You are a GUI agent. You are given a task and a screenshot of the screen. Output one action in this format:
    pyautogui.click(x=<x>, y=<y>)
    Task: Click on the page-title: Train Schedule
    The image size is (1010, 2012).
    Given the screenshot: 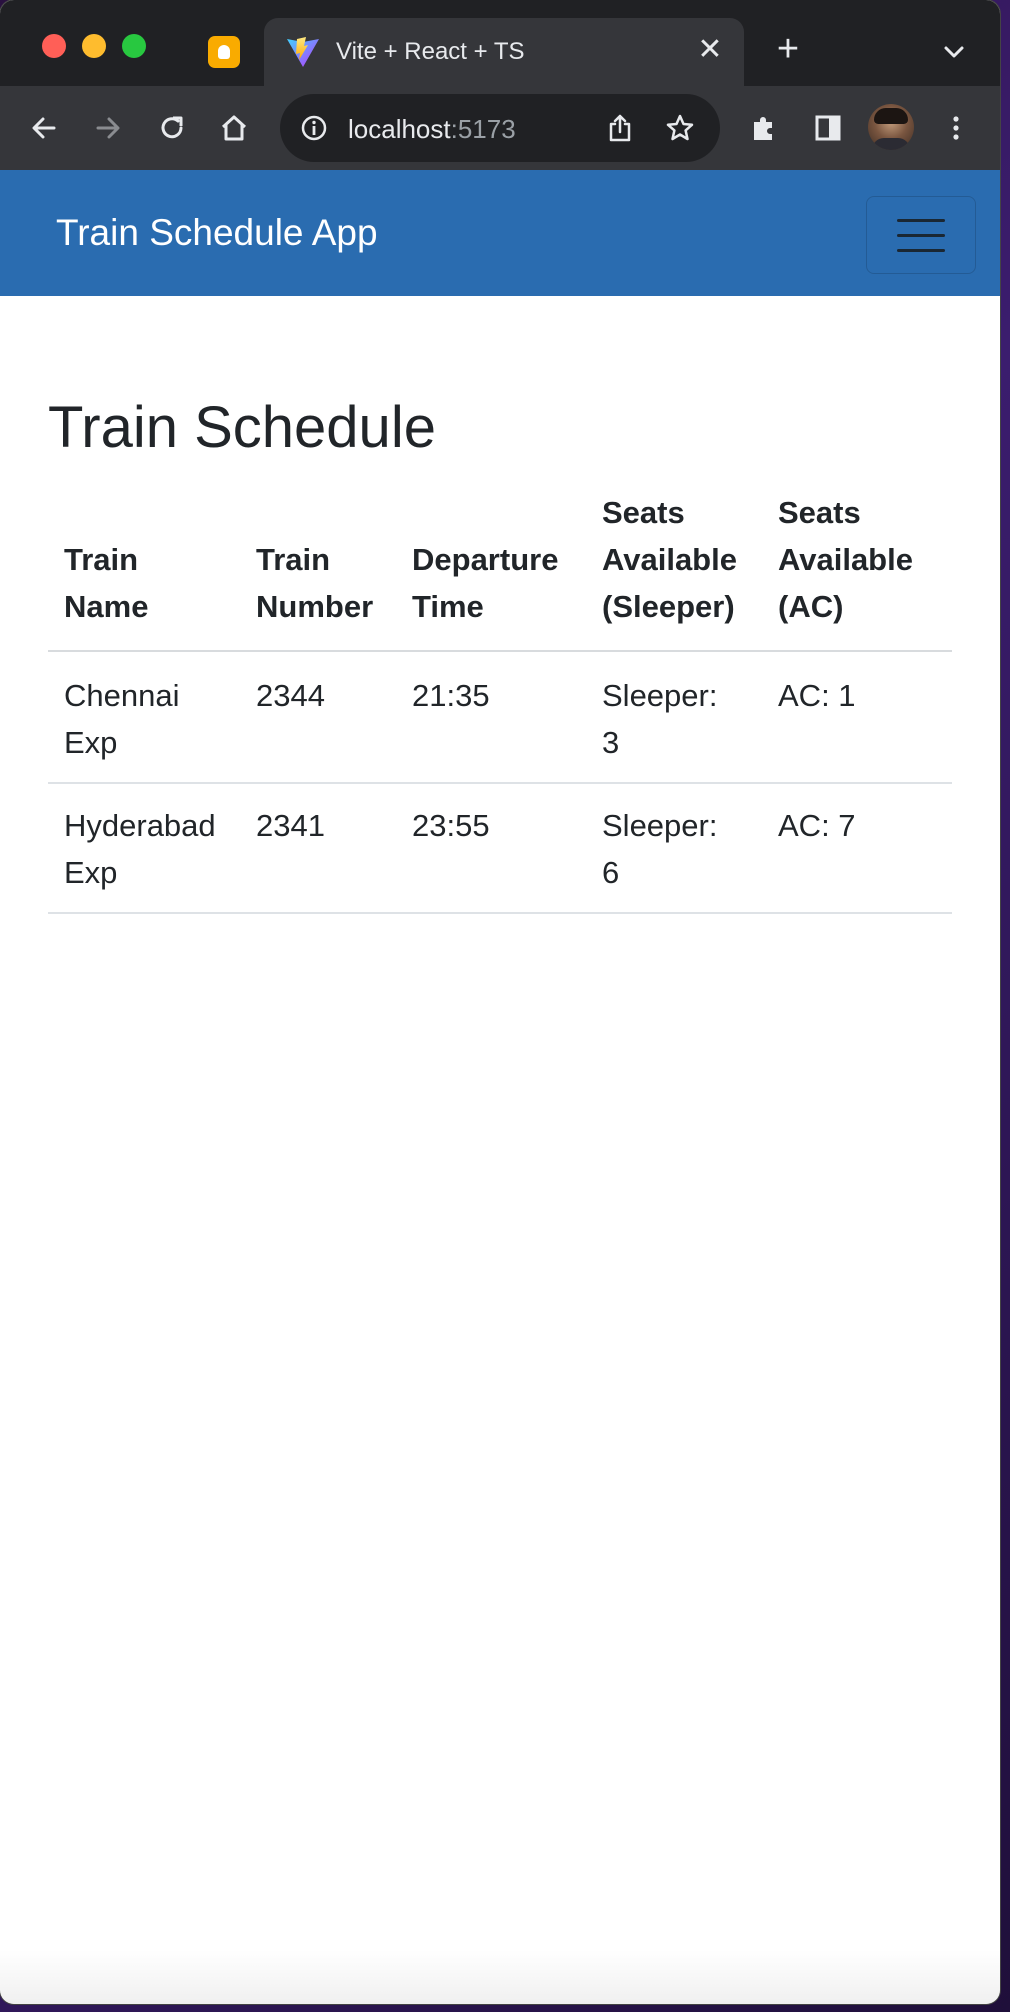 What is the action you would take?
    pyautogui.click(x=242, y=427)
    